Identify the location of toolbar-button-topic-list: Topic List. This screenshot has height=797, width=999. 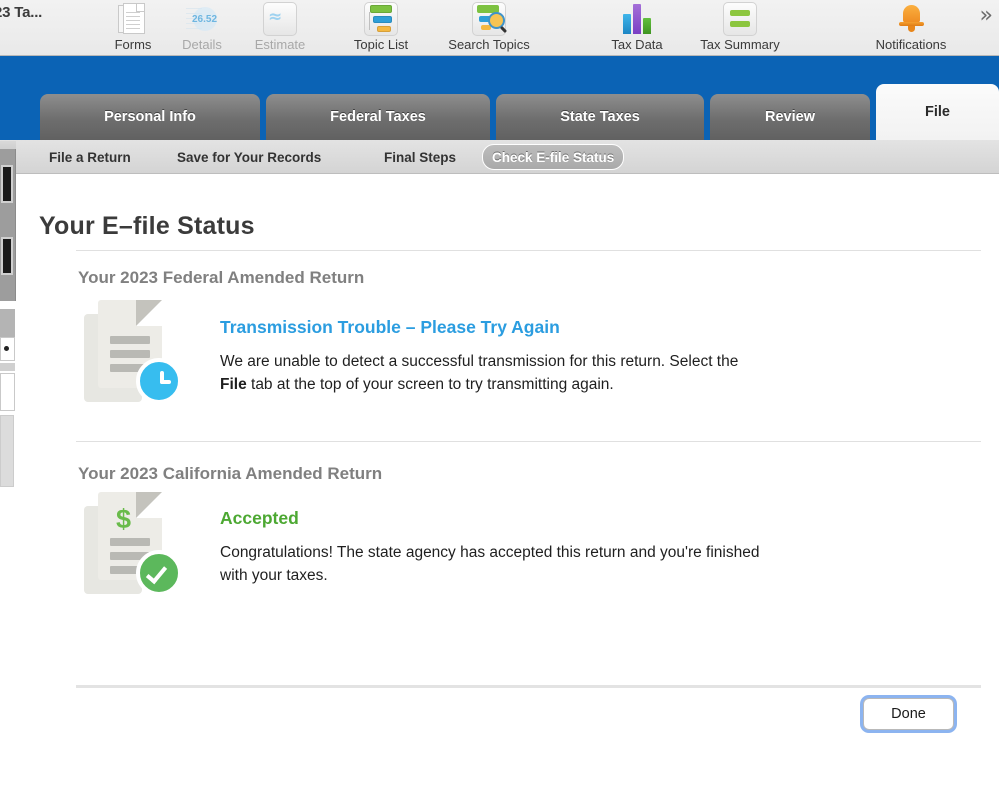
(381, 27).